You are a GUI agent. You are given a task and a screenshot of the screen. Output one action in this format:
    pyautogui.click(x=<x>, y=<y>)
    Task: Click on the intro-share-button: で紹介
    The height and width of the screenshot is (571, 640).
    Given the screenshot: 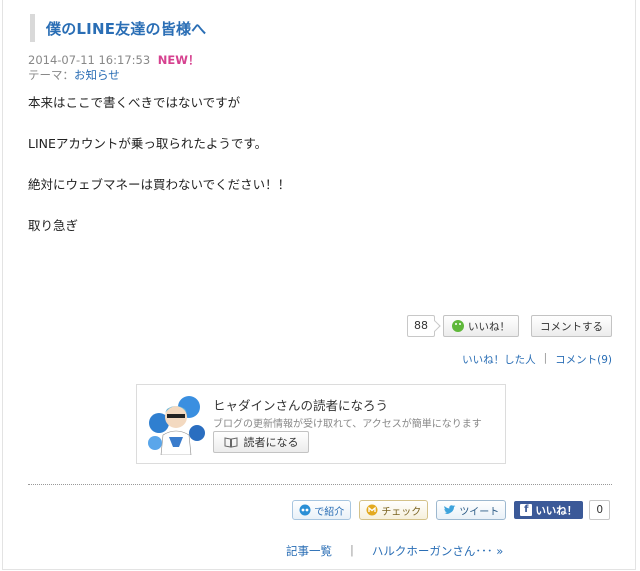 What is the action you would take?
    pyautogui.click(x=322, y=510)
    